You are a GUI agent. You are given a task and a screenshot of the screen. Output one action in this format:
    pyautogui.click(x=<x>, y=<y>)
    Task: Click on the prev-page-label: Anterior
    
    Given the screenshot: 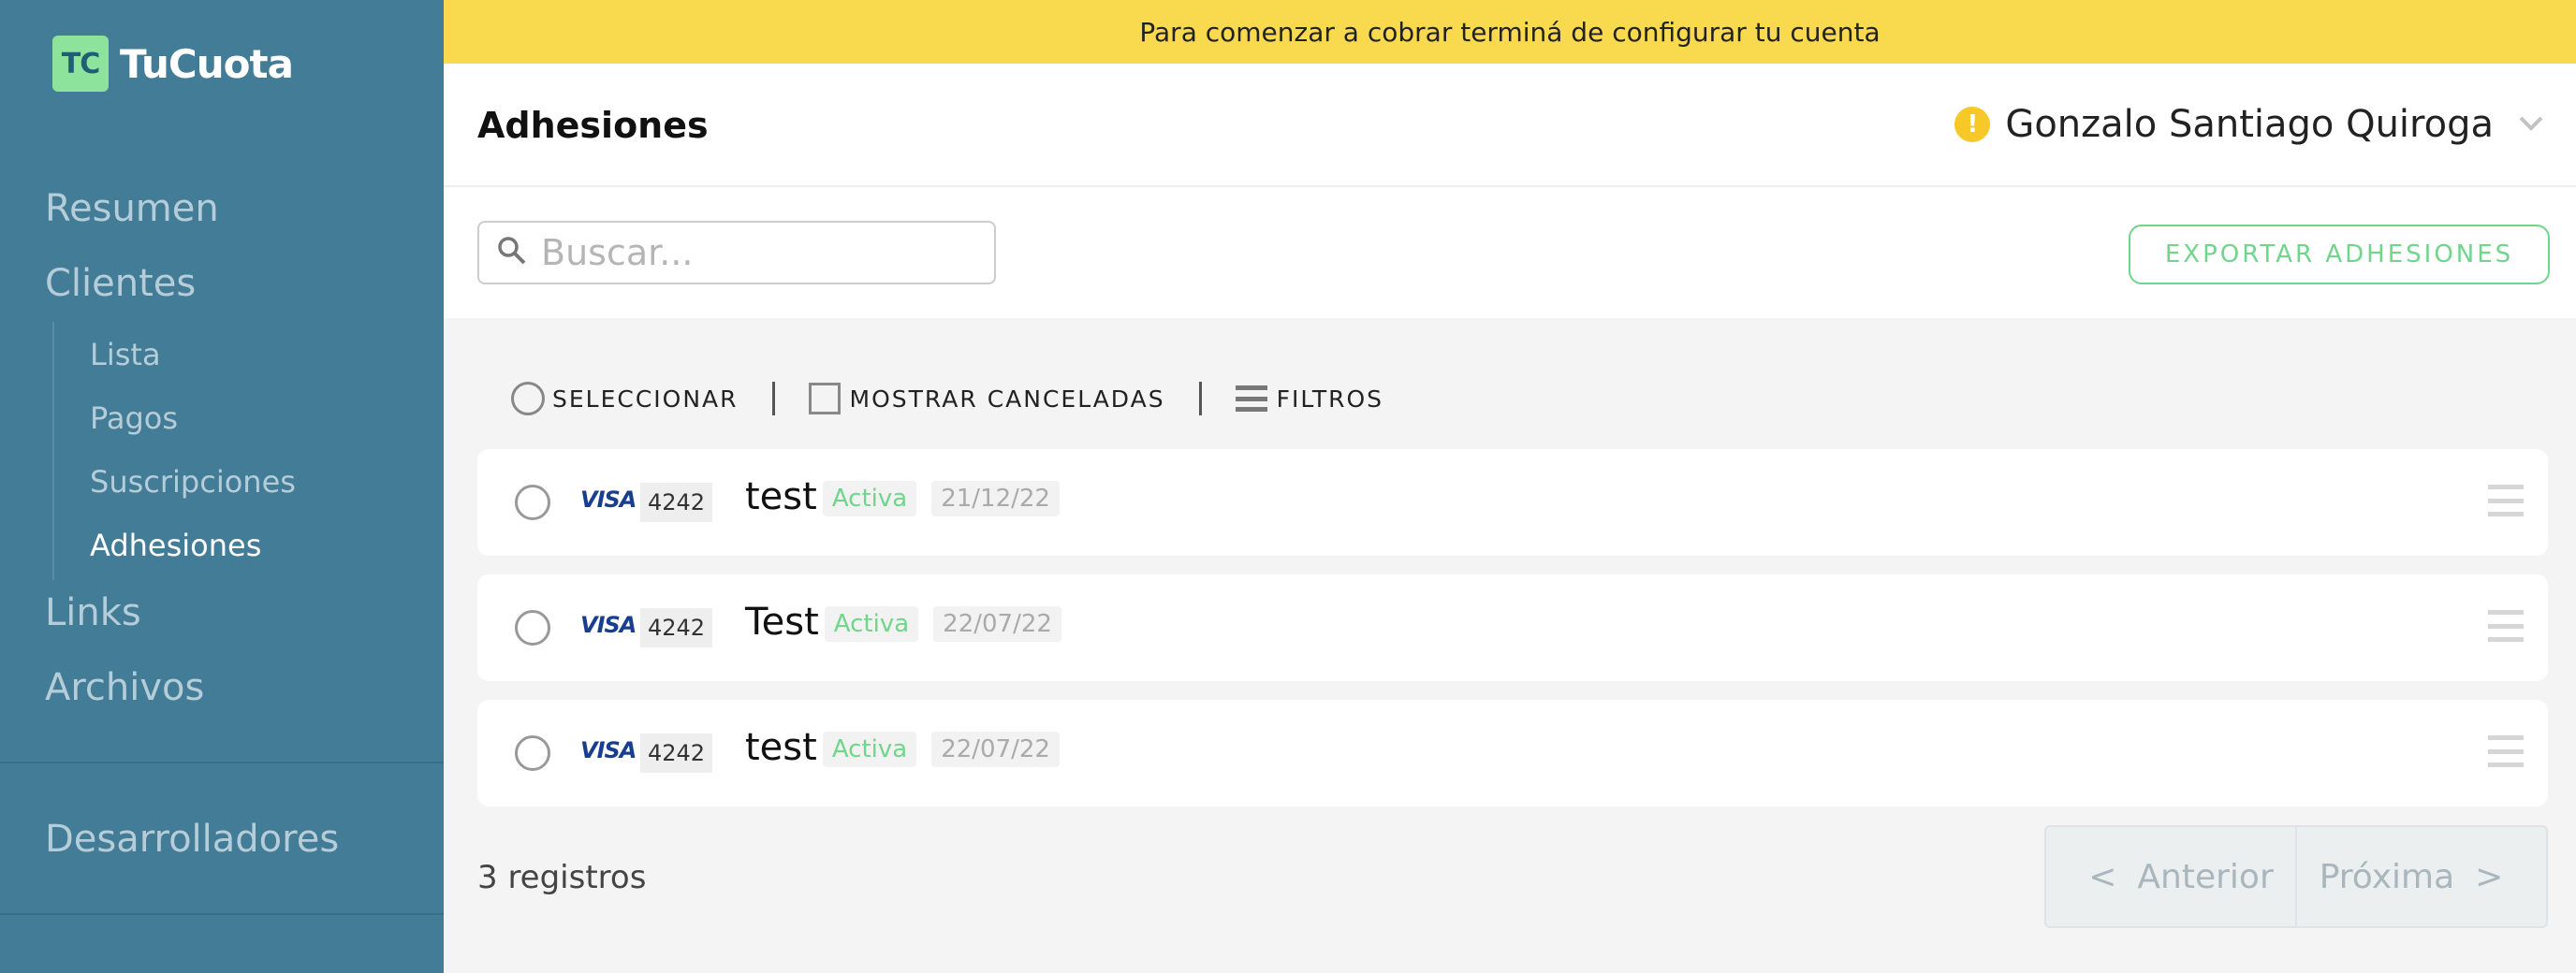 What is the action you would take?
    pyautogui.click(x=2205, y=876)
    